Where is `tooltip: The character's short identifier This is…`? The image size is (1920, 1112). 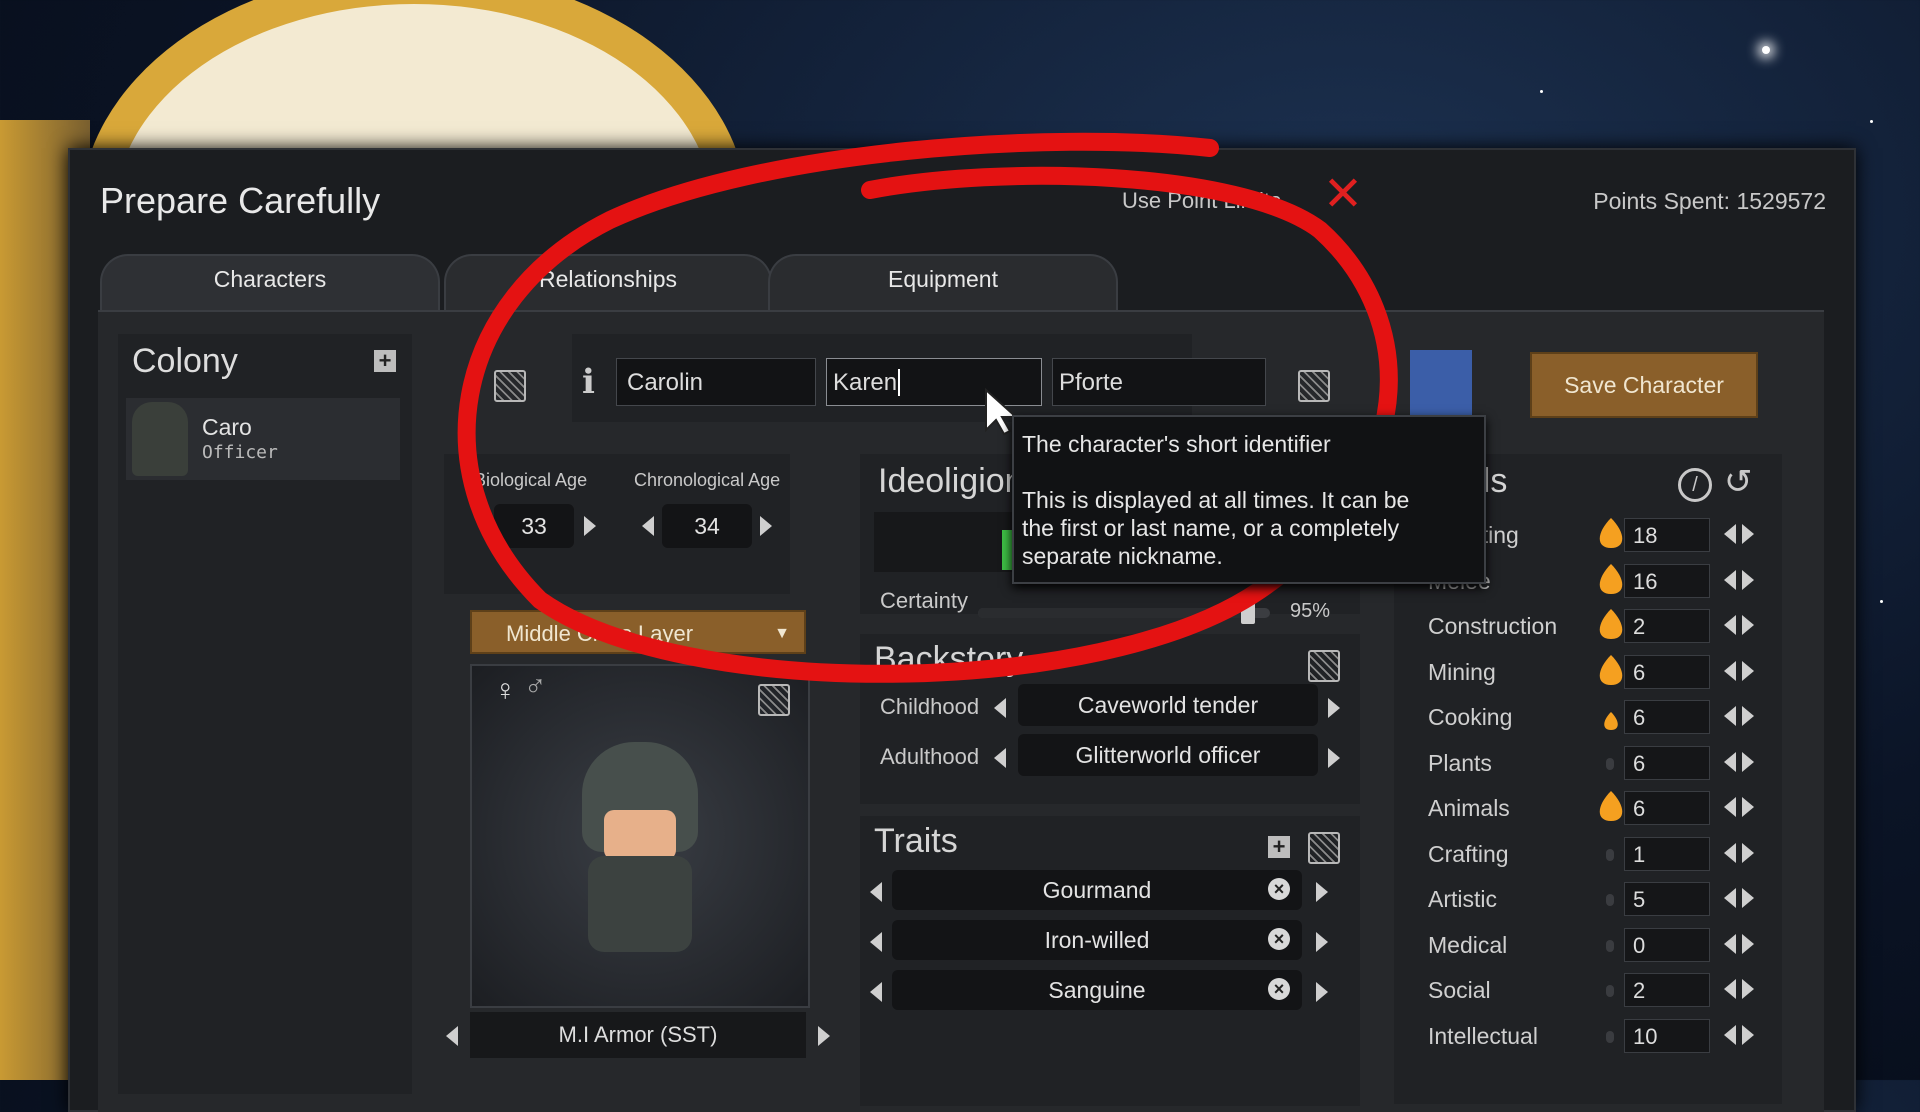 tooltip: The character's short identifier This is… is located at coordinates (1249, 499).